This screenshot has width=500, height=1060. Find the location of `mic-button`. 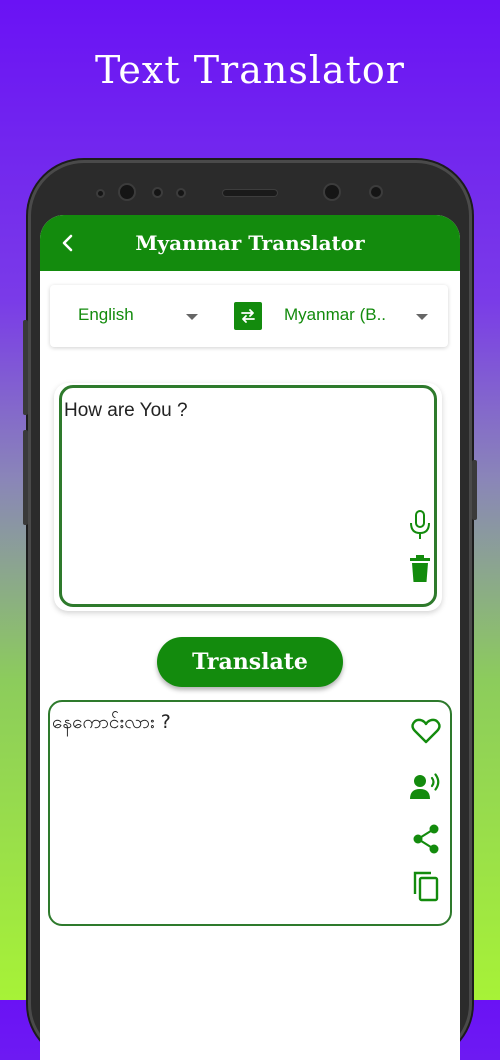

mic-button is located at coordinates (420, 525).